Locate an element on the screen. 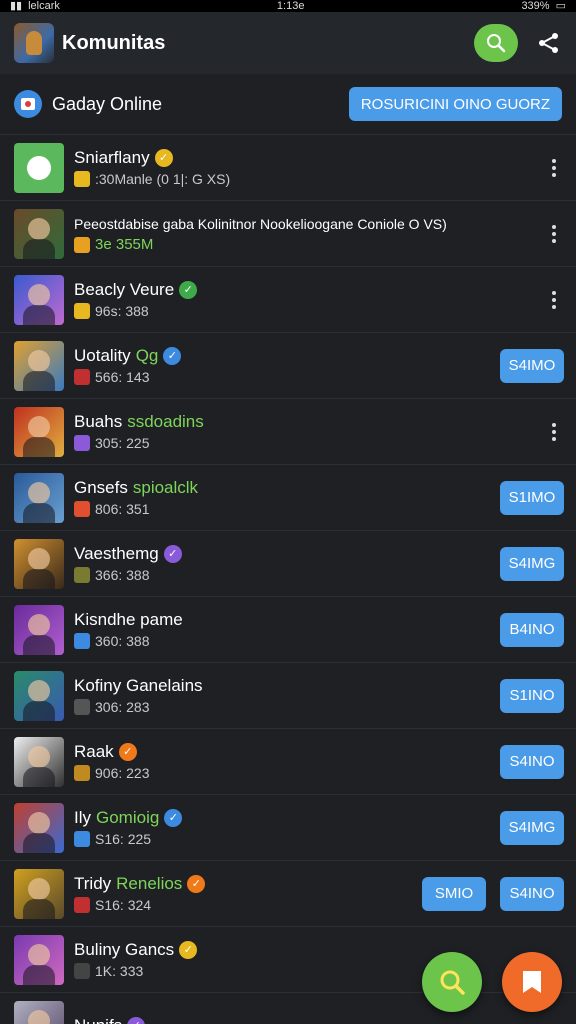 Image resolution: width=576 pixels, height=1024 pixels. list-item-title-extra: Gomioig is located at coordinates (128, 817).